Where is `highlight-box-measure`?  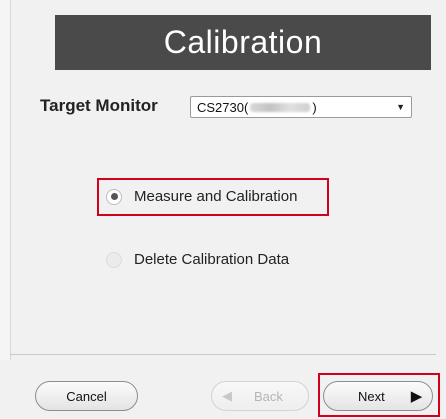 highlight-box-measure is located at coordinates (213, 197).